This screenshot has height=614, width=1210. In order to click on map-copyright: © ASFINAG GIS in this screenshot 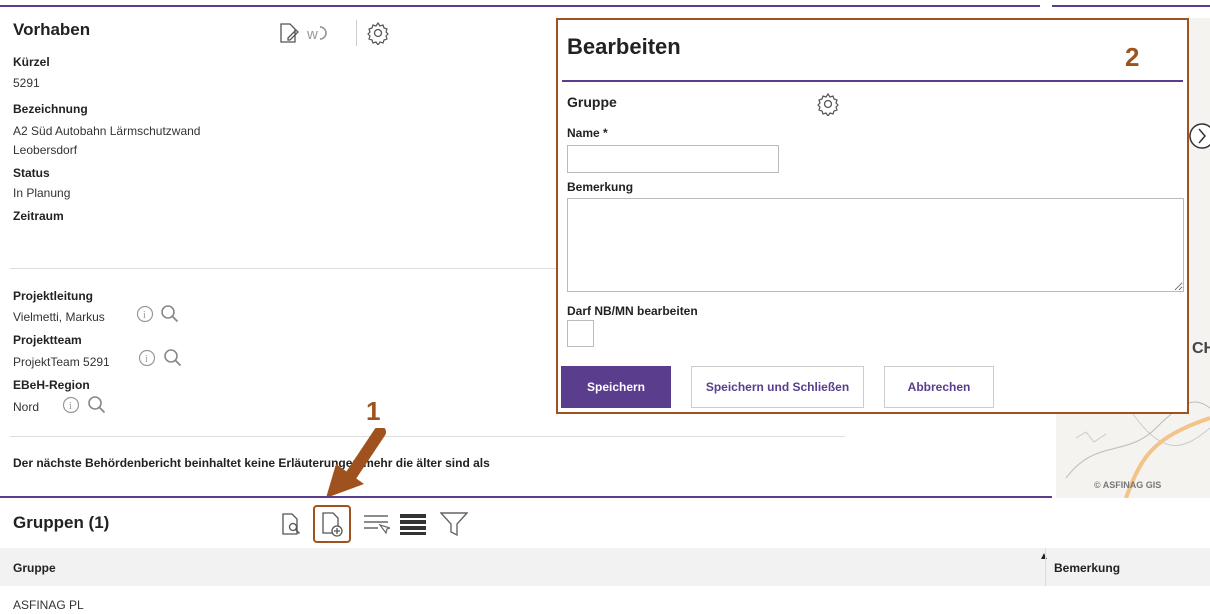, I will do `click(1128, 485)`.